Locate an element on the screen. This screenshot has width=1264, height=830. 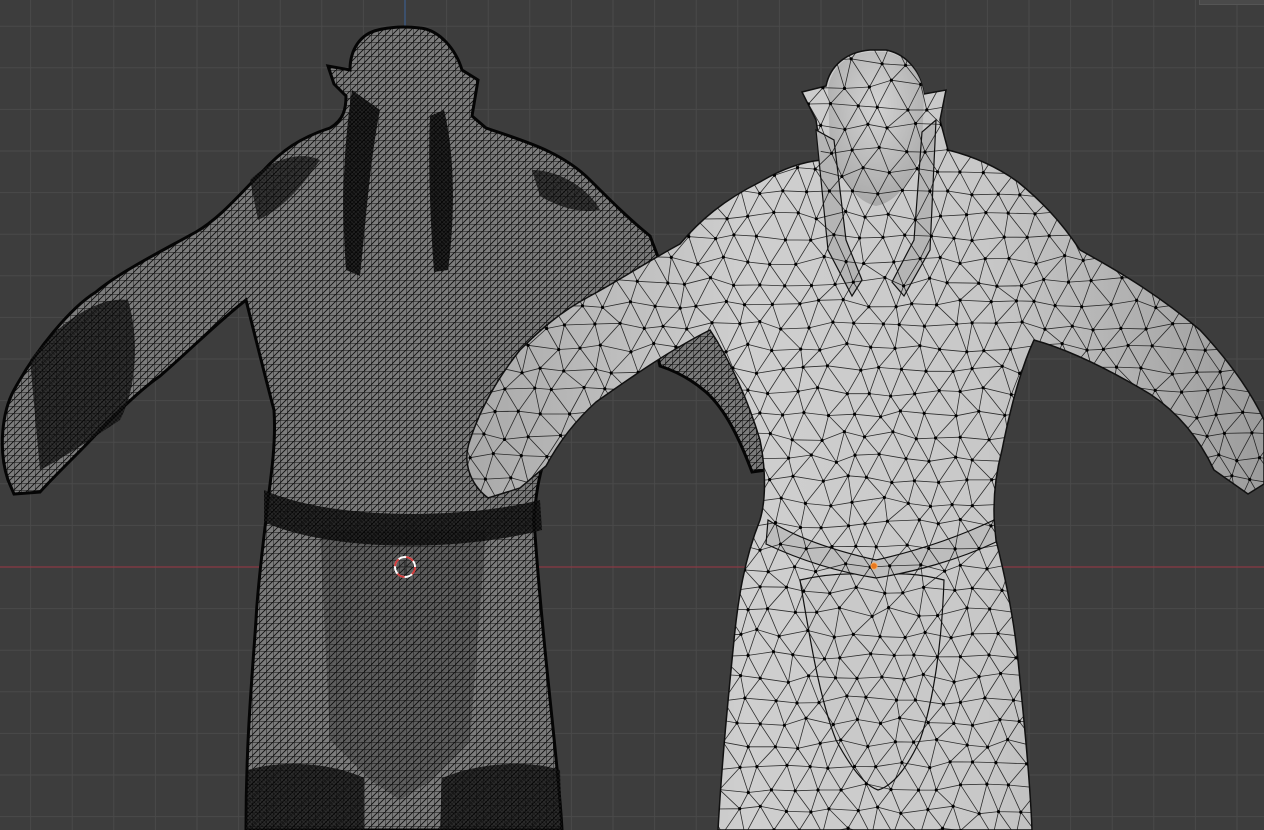
viewport-corner-widget is located at coordinates (1231, 2).